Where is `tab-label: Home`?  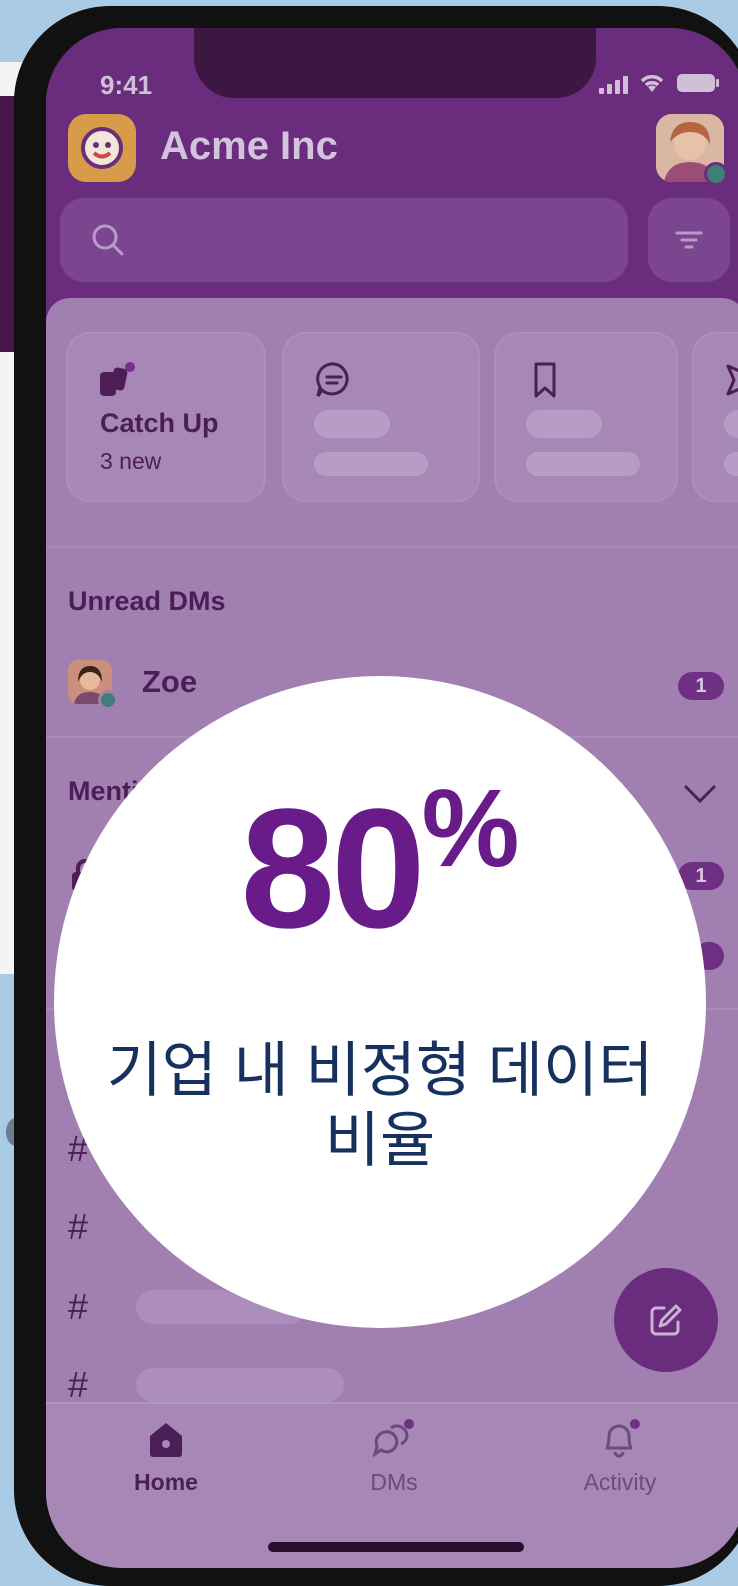
tab-label: Home is located at coordinates (166, 1482).